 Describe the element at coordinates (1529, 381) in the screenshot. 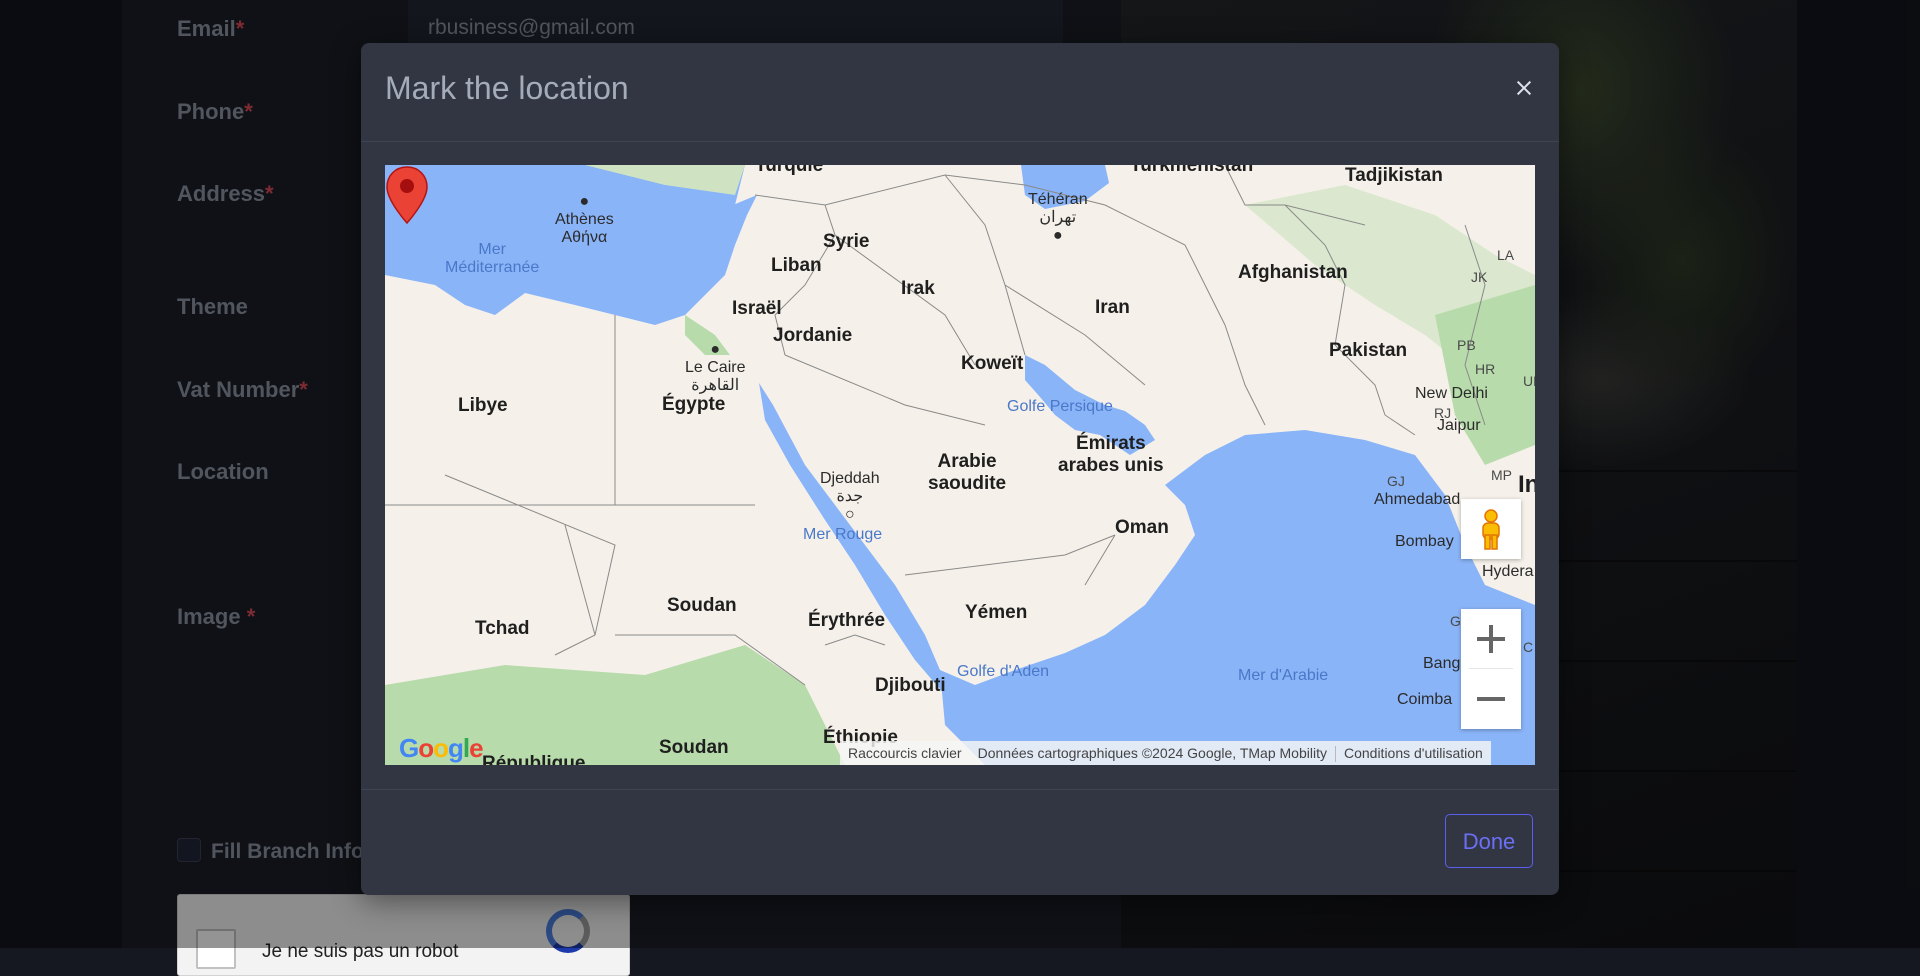

I see `map-region-label: UP` at that location.